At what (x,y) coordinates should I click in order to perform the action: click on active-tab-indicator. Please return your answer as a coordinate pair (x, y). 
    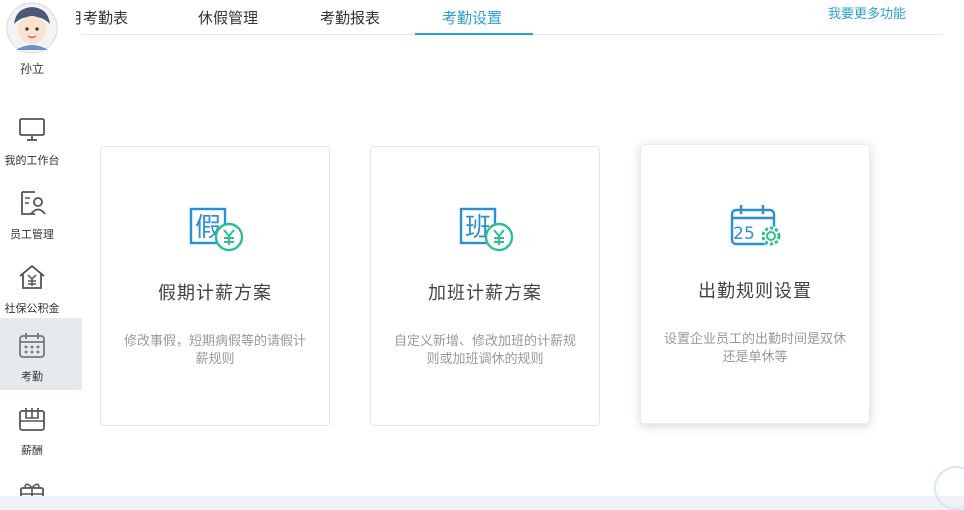
    Looking at the image, I should click on (474, 34).